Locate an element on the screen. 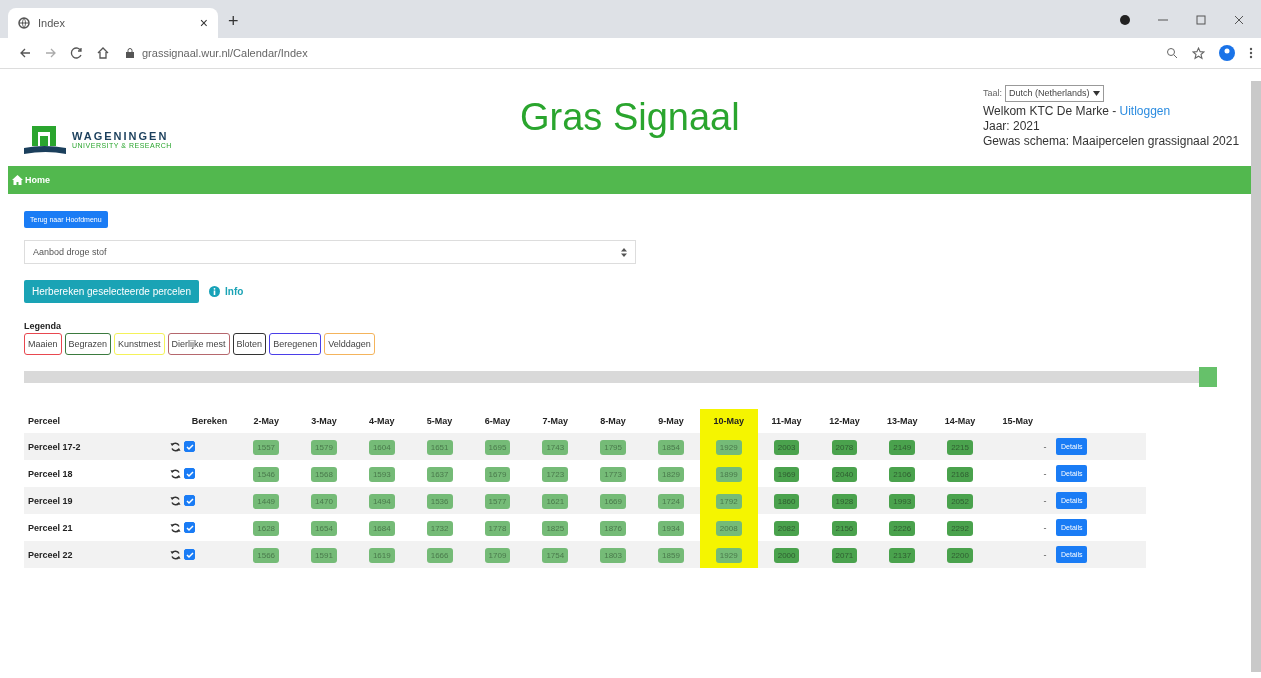  back-icon is located at coordinates (25, 53).